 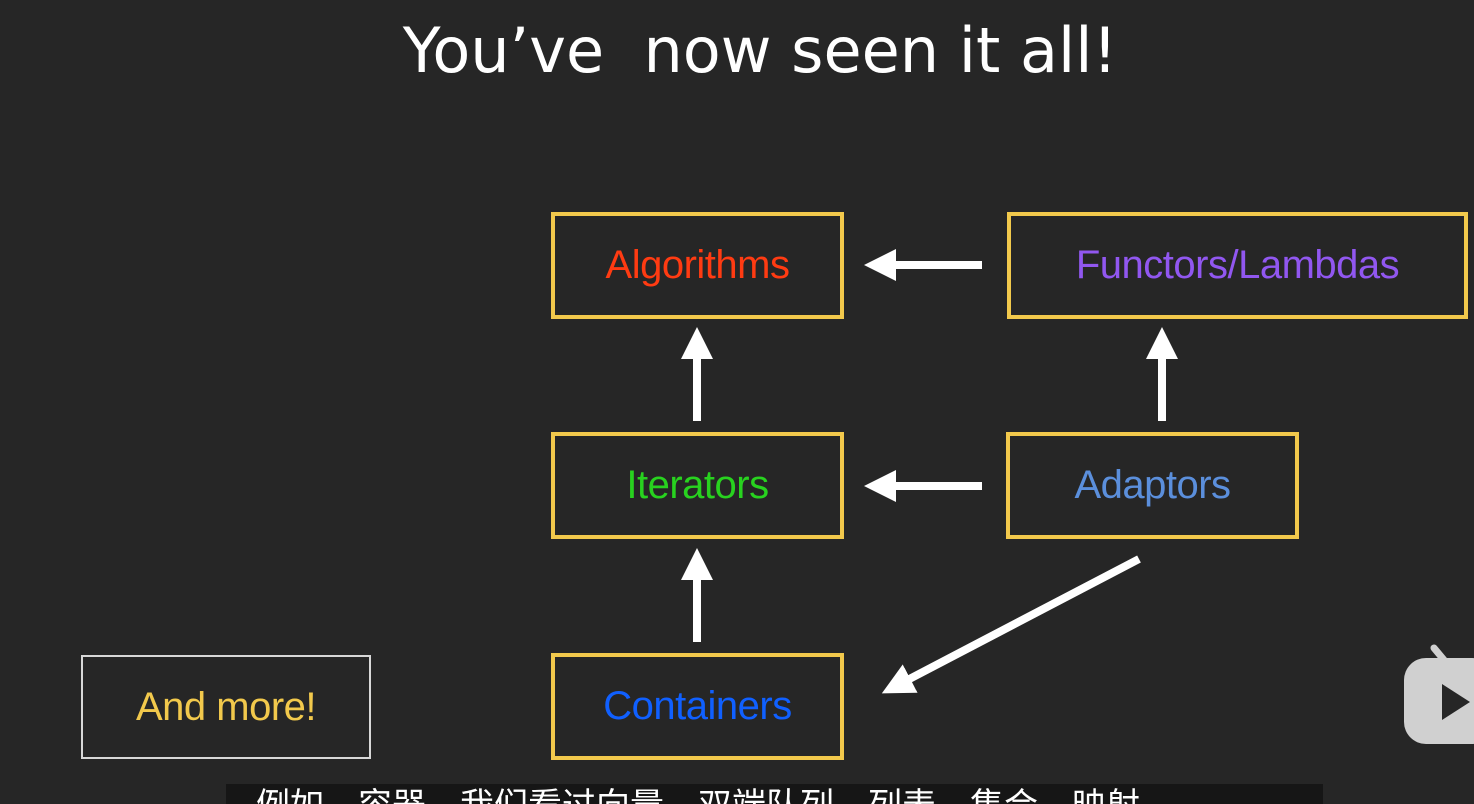 What do you see at coordinates (697, 265) in the screenshot?
I see `algorithms-box: Algorithms` at bounding box center [697, 265].